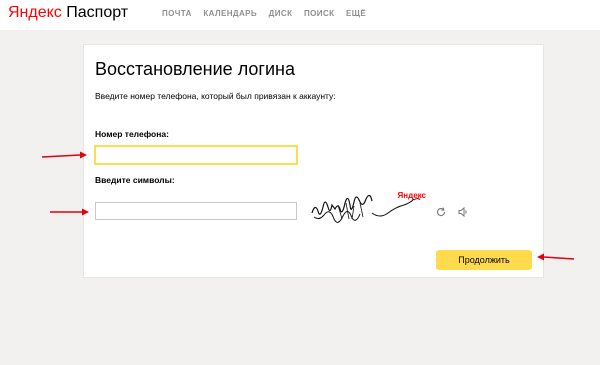 This screenshot has width=600, height=365. I want to click on phone-label: Номер телефона:, so click(132, 134).